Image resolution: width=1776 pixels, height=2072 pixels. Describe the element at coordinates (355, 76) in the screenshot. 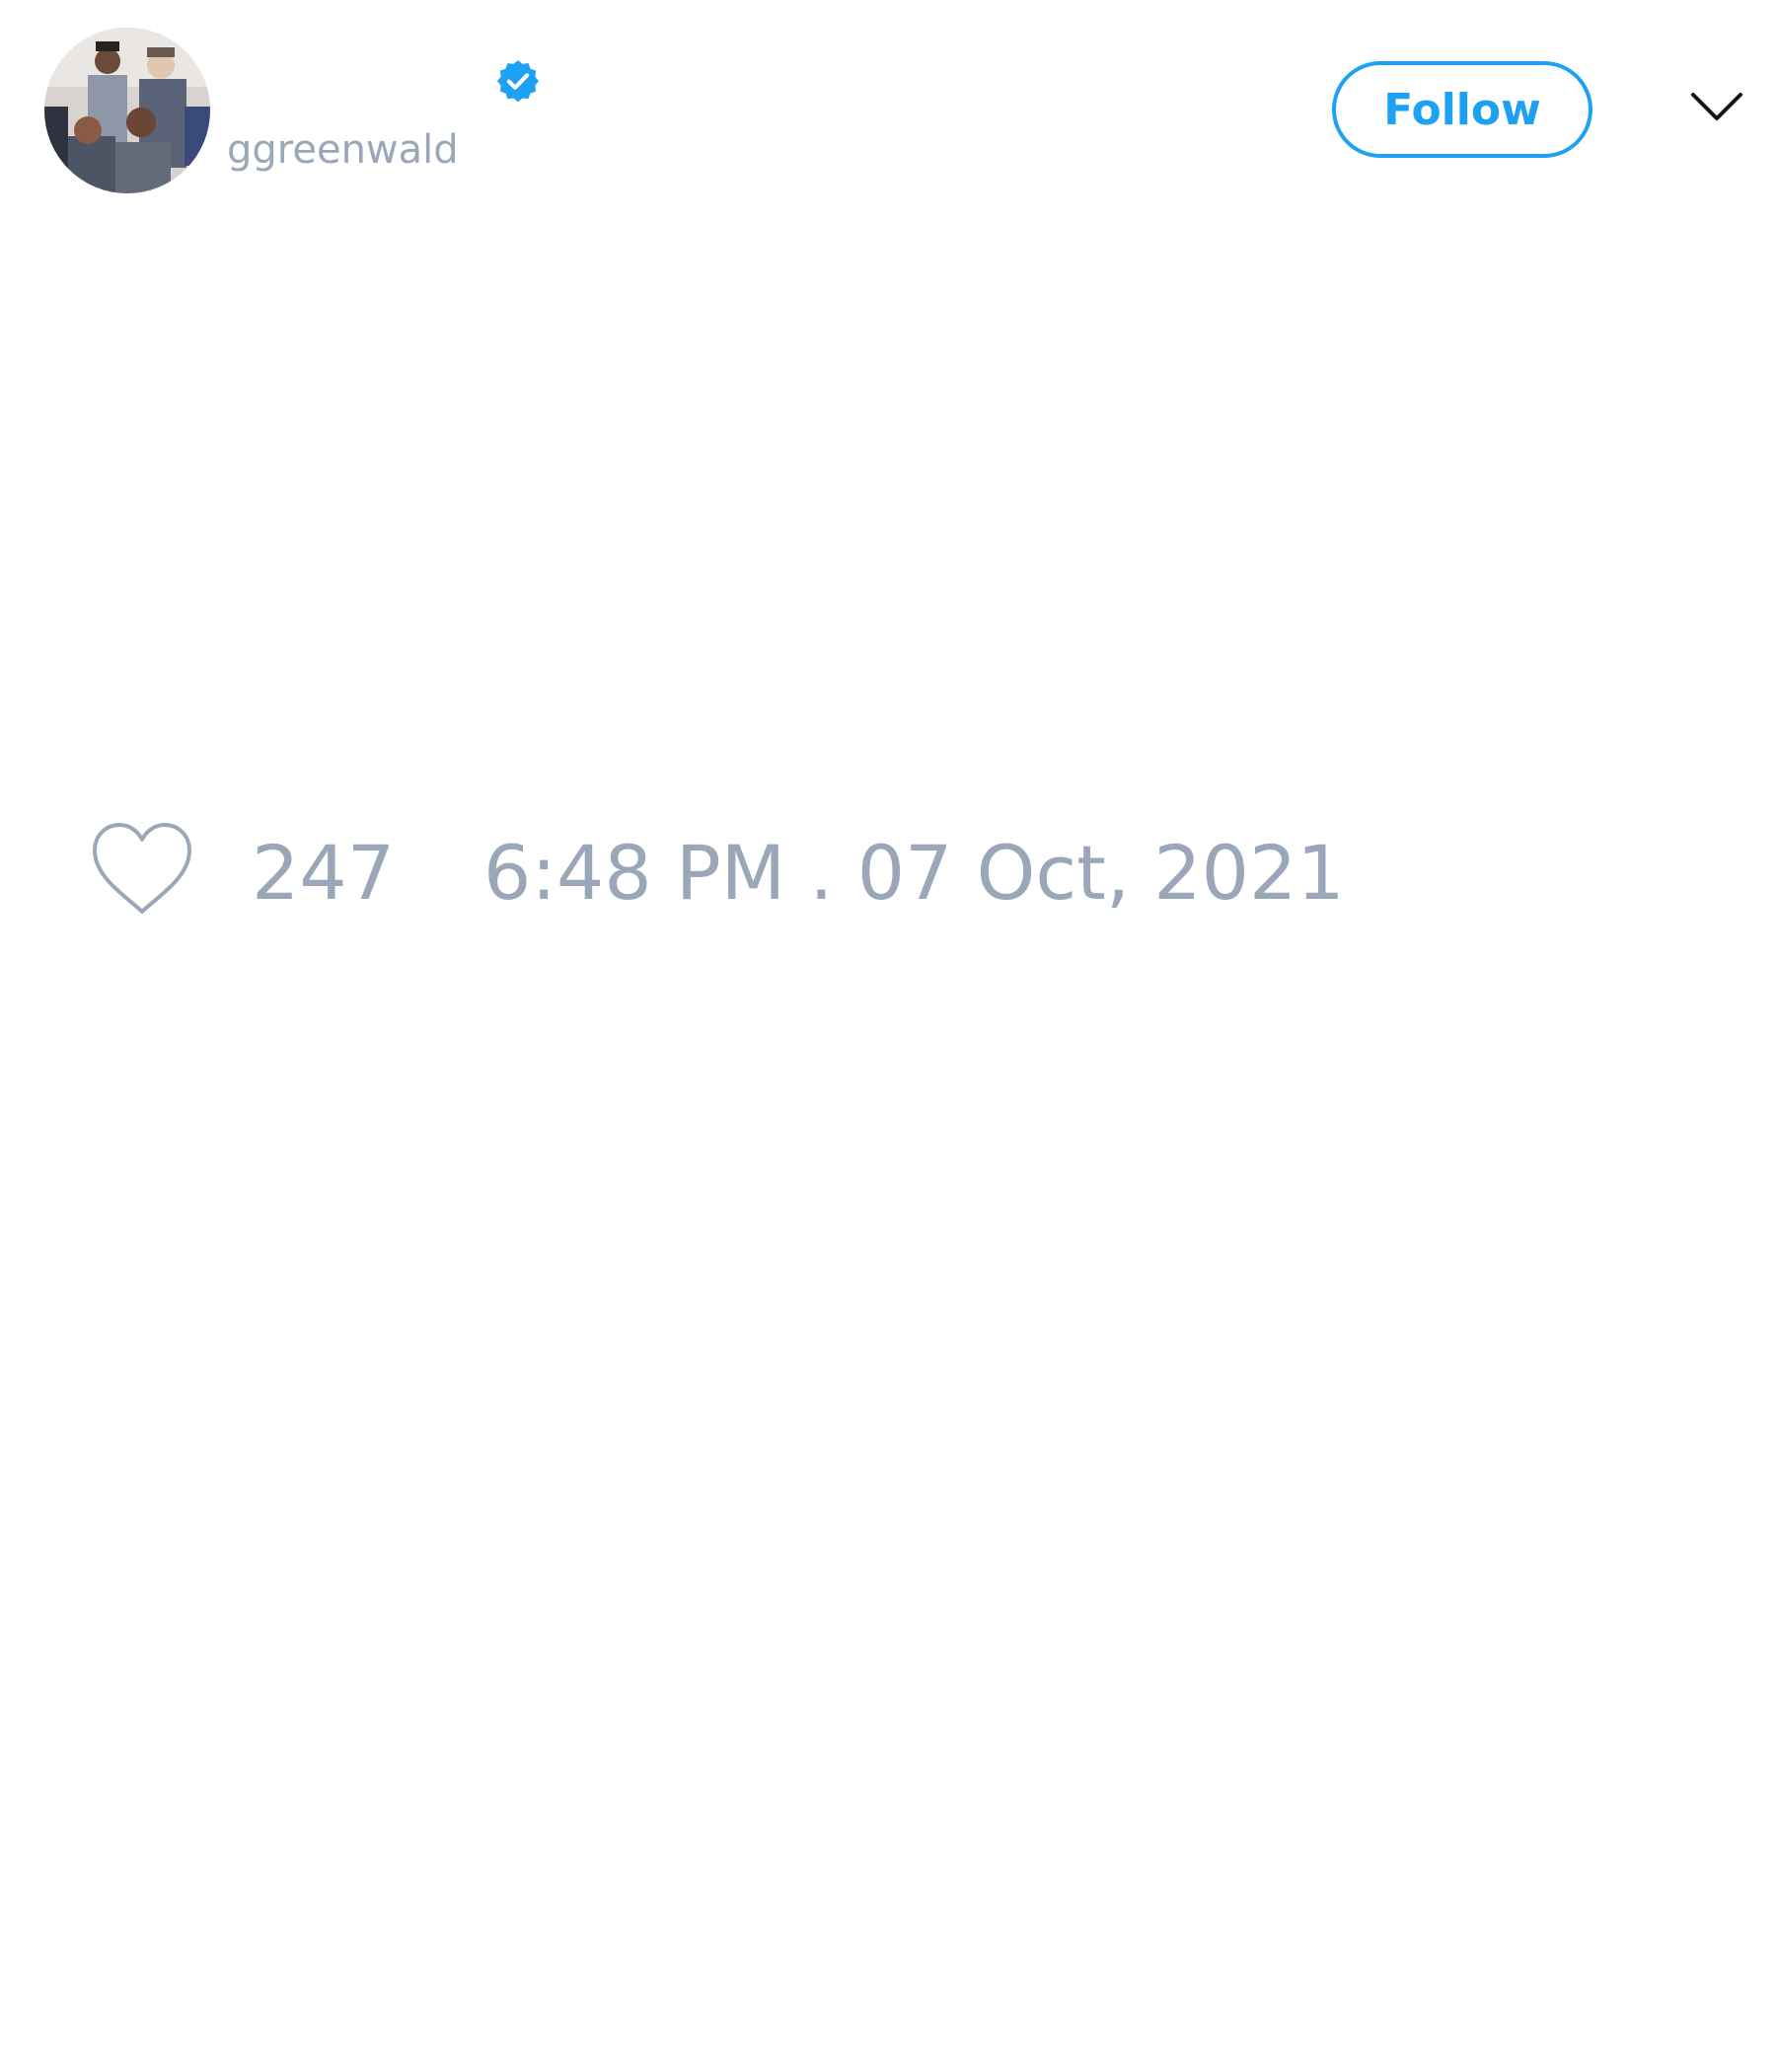

I see `display-name` at that location.